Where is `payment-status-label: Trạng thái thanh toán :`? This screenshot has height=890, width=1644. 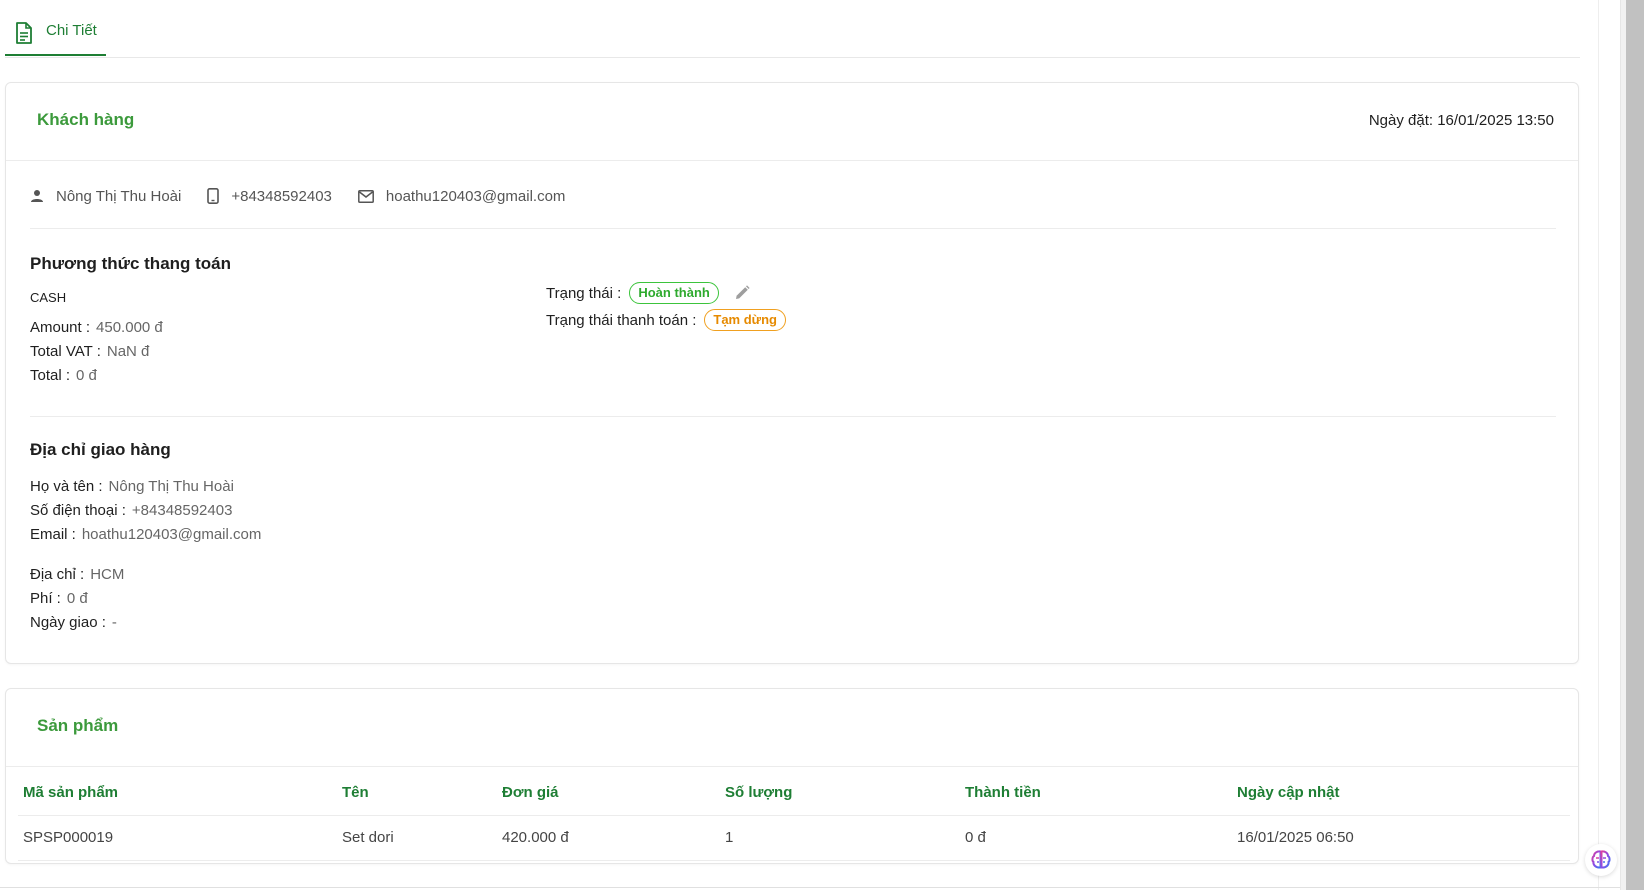 payment-status-label: Trạng thái thanh toán : is located at coordinates (621, 320).